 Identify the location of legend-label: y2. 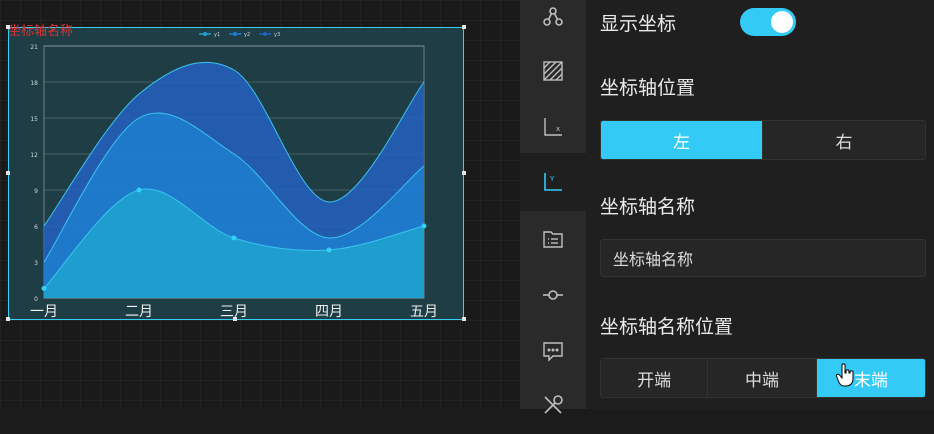
(247, 35).